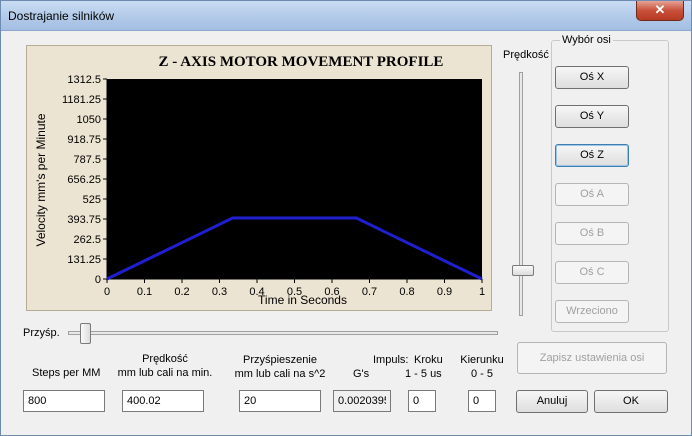 The height and width of the screenshot is (436, 692). I want to click on accel-label: Przyśpieszenie, so click(280, 360).